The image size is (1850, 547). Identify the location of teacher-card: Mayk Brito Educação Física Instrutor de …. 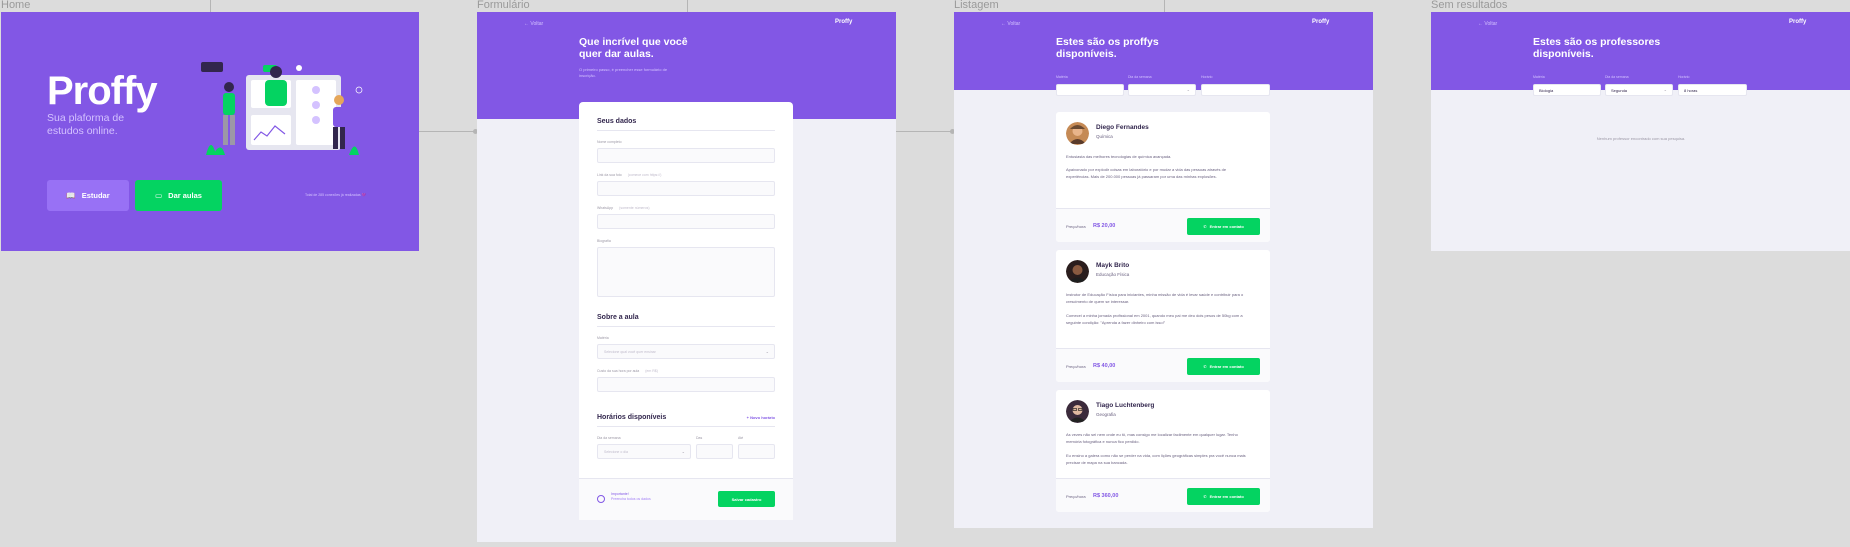
(1163, 316).